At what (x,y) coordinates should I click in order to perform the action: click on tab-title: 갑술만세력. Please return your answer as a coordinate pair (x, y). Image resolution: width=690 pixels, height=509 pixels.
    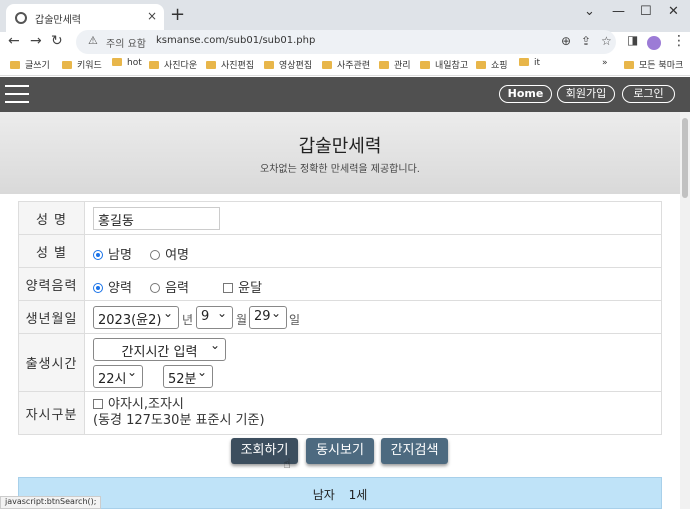
    Looking at the image, I should click on (58, 20).